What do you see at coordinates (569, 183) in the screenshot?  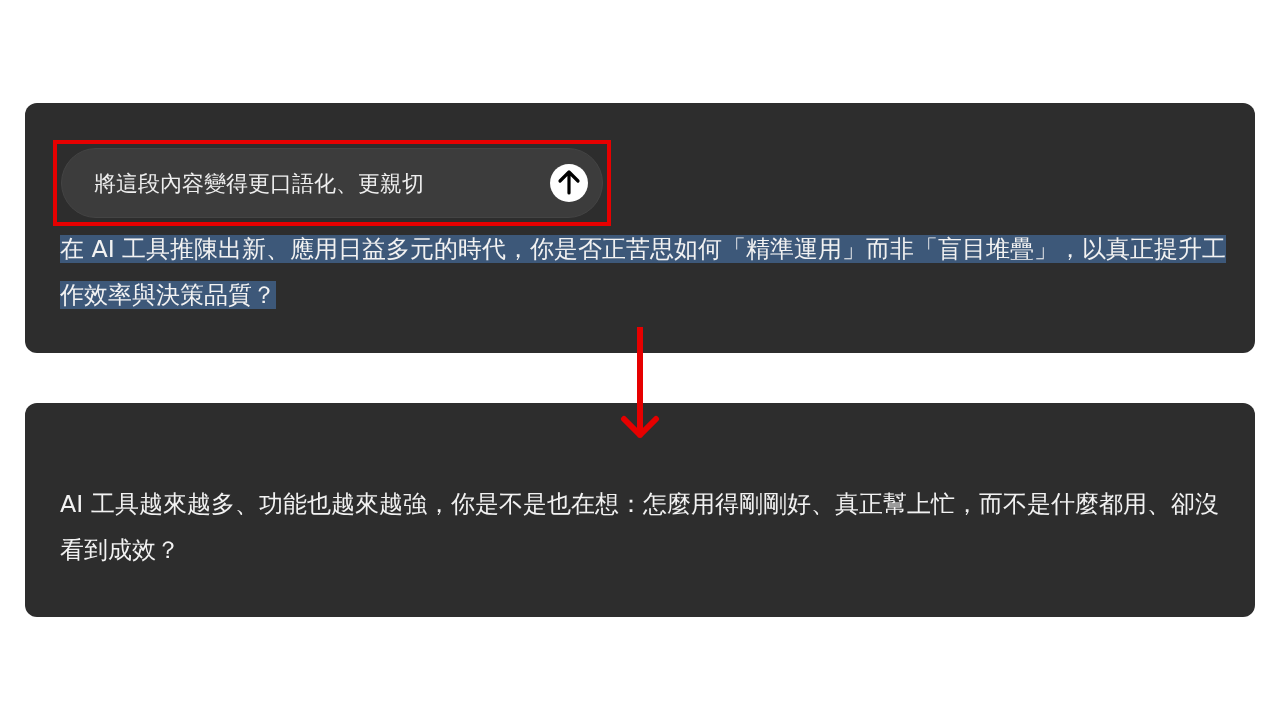 I see `send-icon` at bounding box center [569, 183].